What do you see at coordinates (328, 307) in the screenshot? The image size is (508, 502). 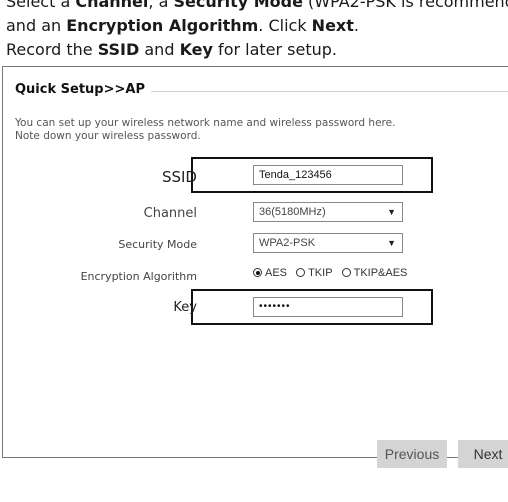 I see `key-input: •••••••` at bounding box center [328, 307].